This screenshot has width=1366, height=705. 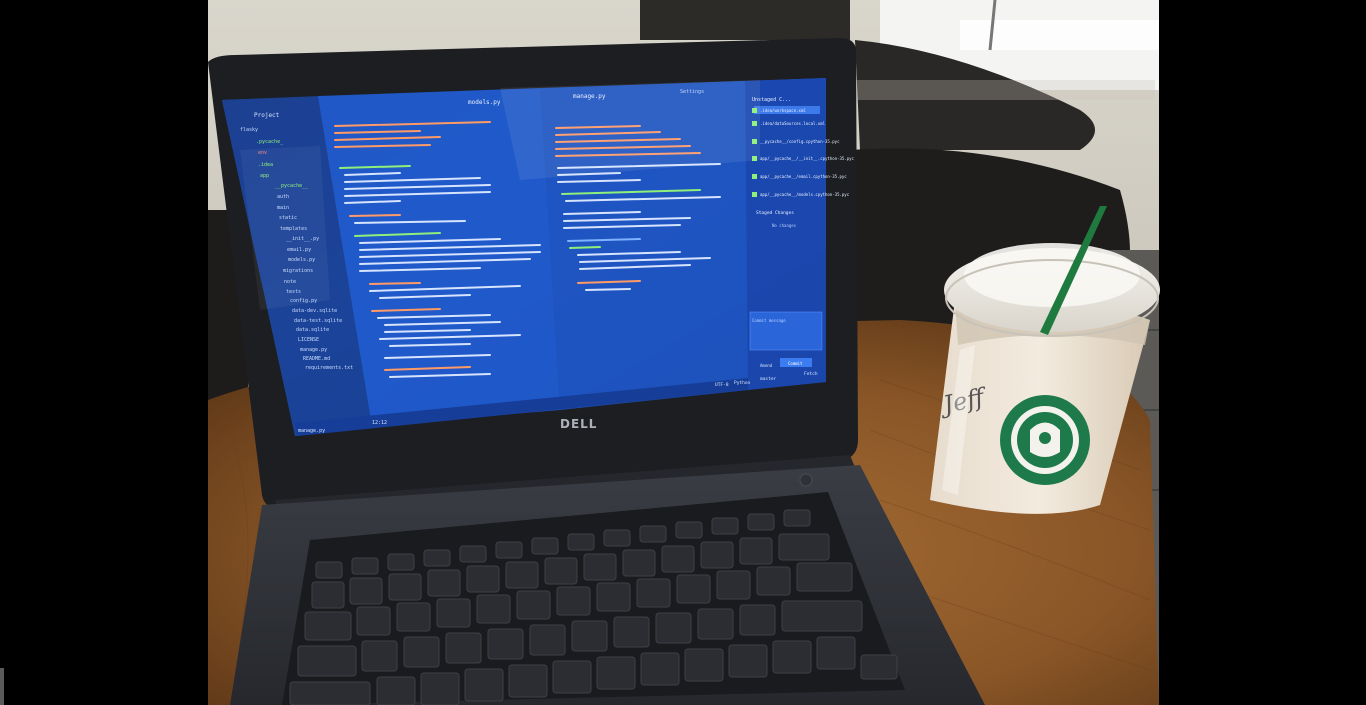 What do you see at coordinates (805, 194) in the screenshot?
I see `git-file: app/__pycache__/models.cpython-35.pyc` at bounding box center [805, 194].